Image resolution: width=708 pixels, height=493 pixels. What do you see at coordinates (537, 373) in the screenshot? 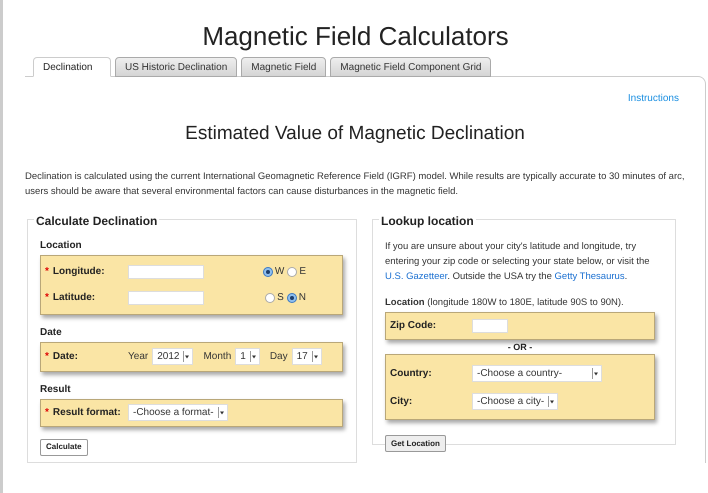
I see `country-select: -Choose a country-` at bounding box center [537, 373].